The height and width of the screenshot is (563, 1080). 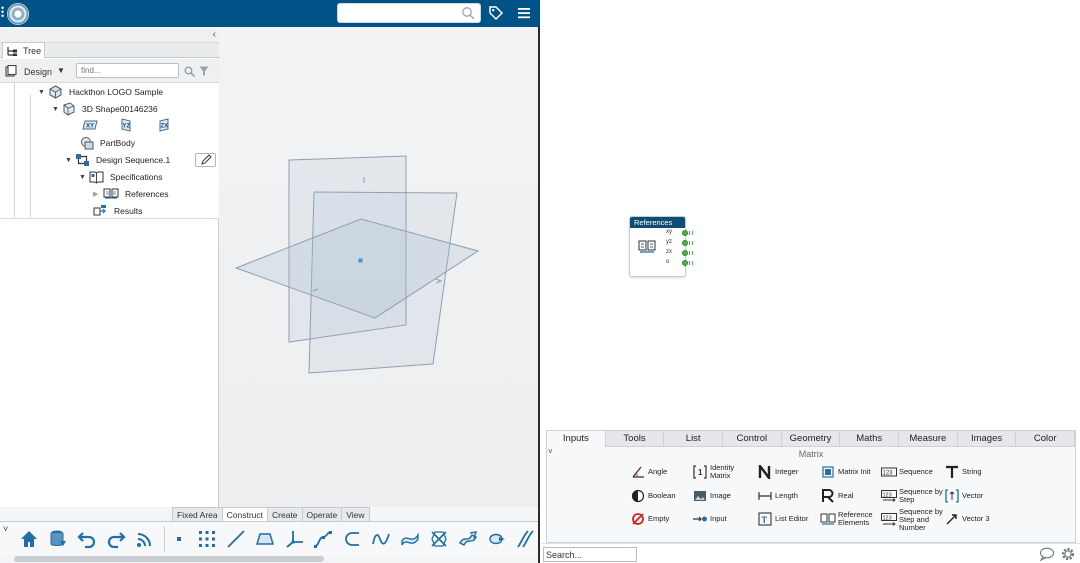 What do you see at coordinates (653, 496) in the screenshot?
I see `library-item-boolean: Boolean` at bounding box center [653, 496].